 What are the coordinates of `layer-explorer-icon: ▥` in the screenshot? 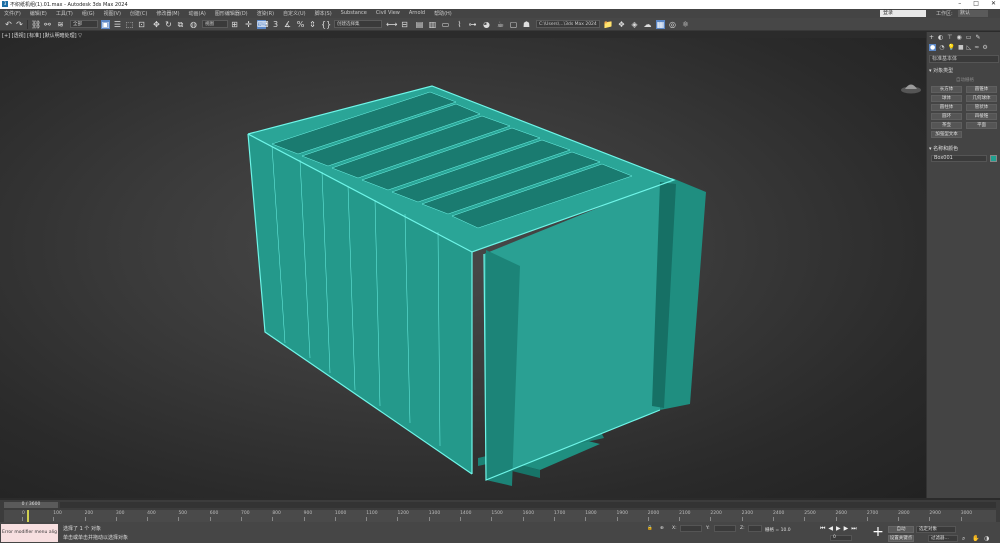 It's located at (432, 24).